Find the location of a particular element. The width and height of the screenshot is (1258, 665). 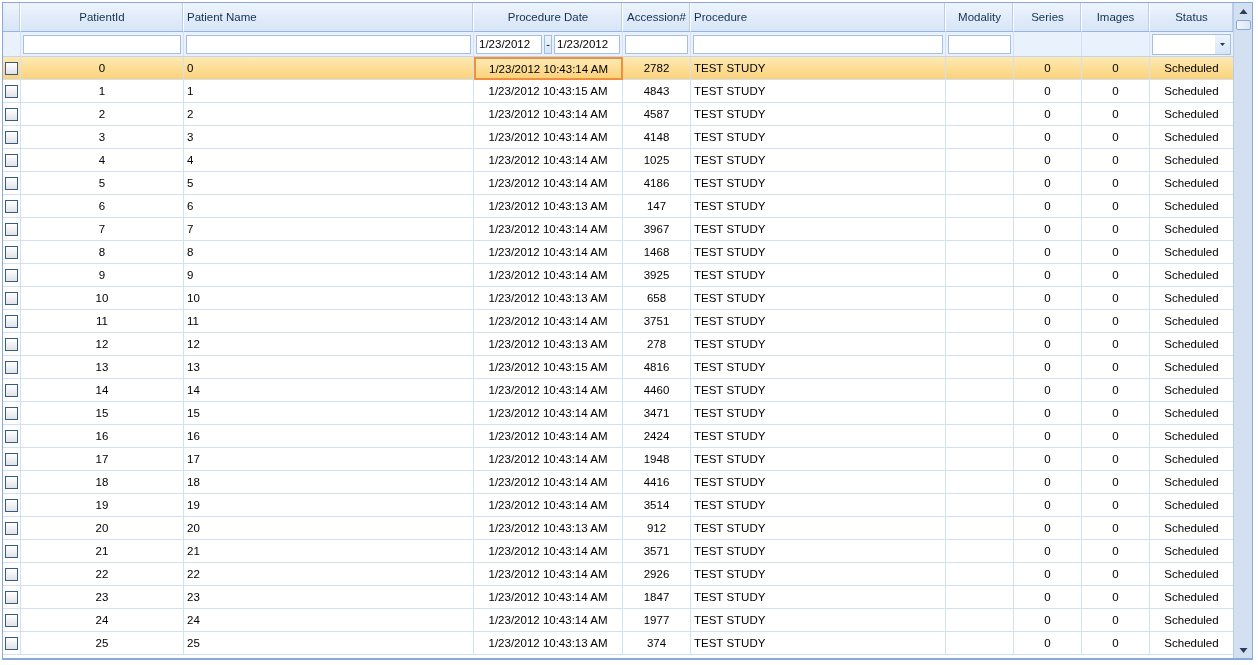

dropdown-caret-icon is located at coordinates (1222, 44).